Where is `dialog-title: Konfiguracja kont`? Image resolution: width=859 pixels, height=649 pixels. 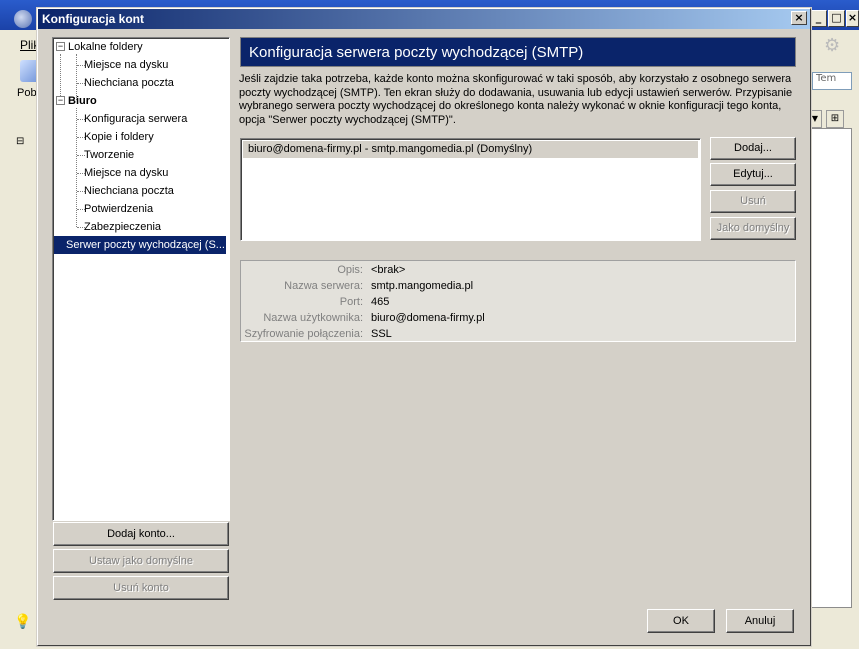
dialog-title: Konfiguracja kont is located at coordinates (93, 19).